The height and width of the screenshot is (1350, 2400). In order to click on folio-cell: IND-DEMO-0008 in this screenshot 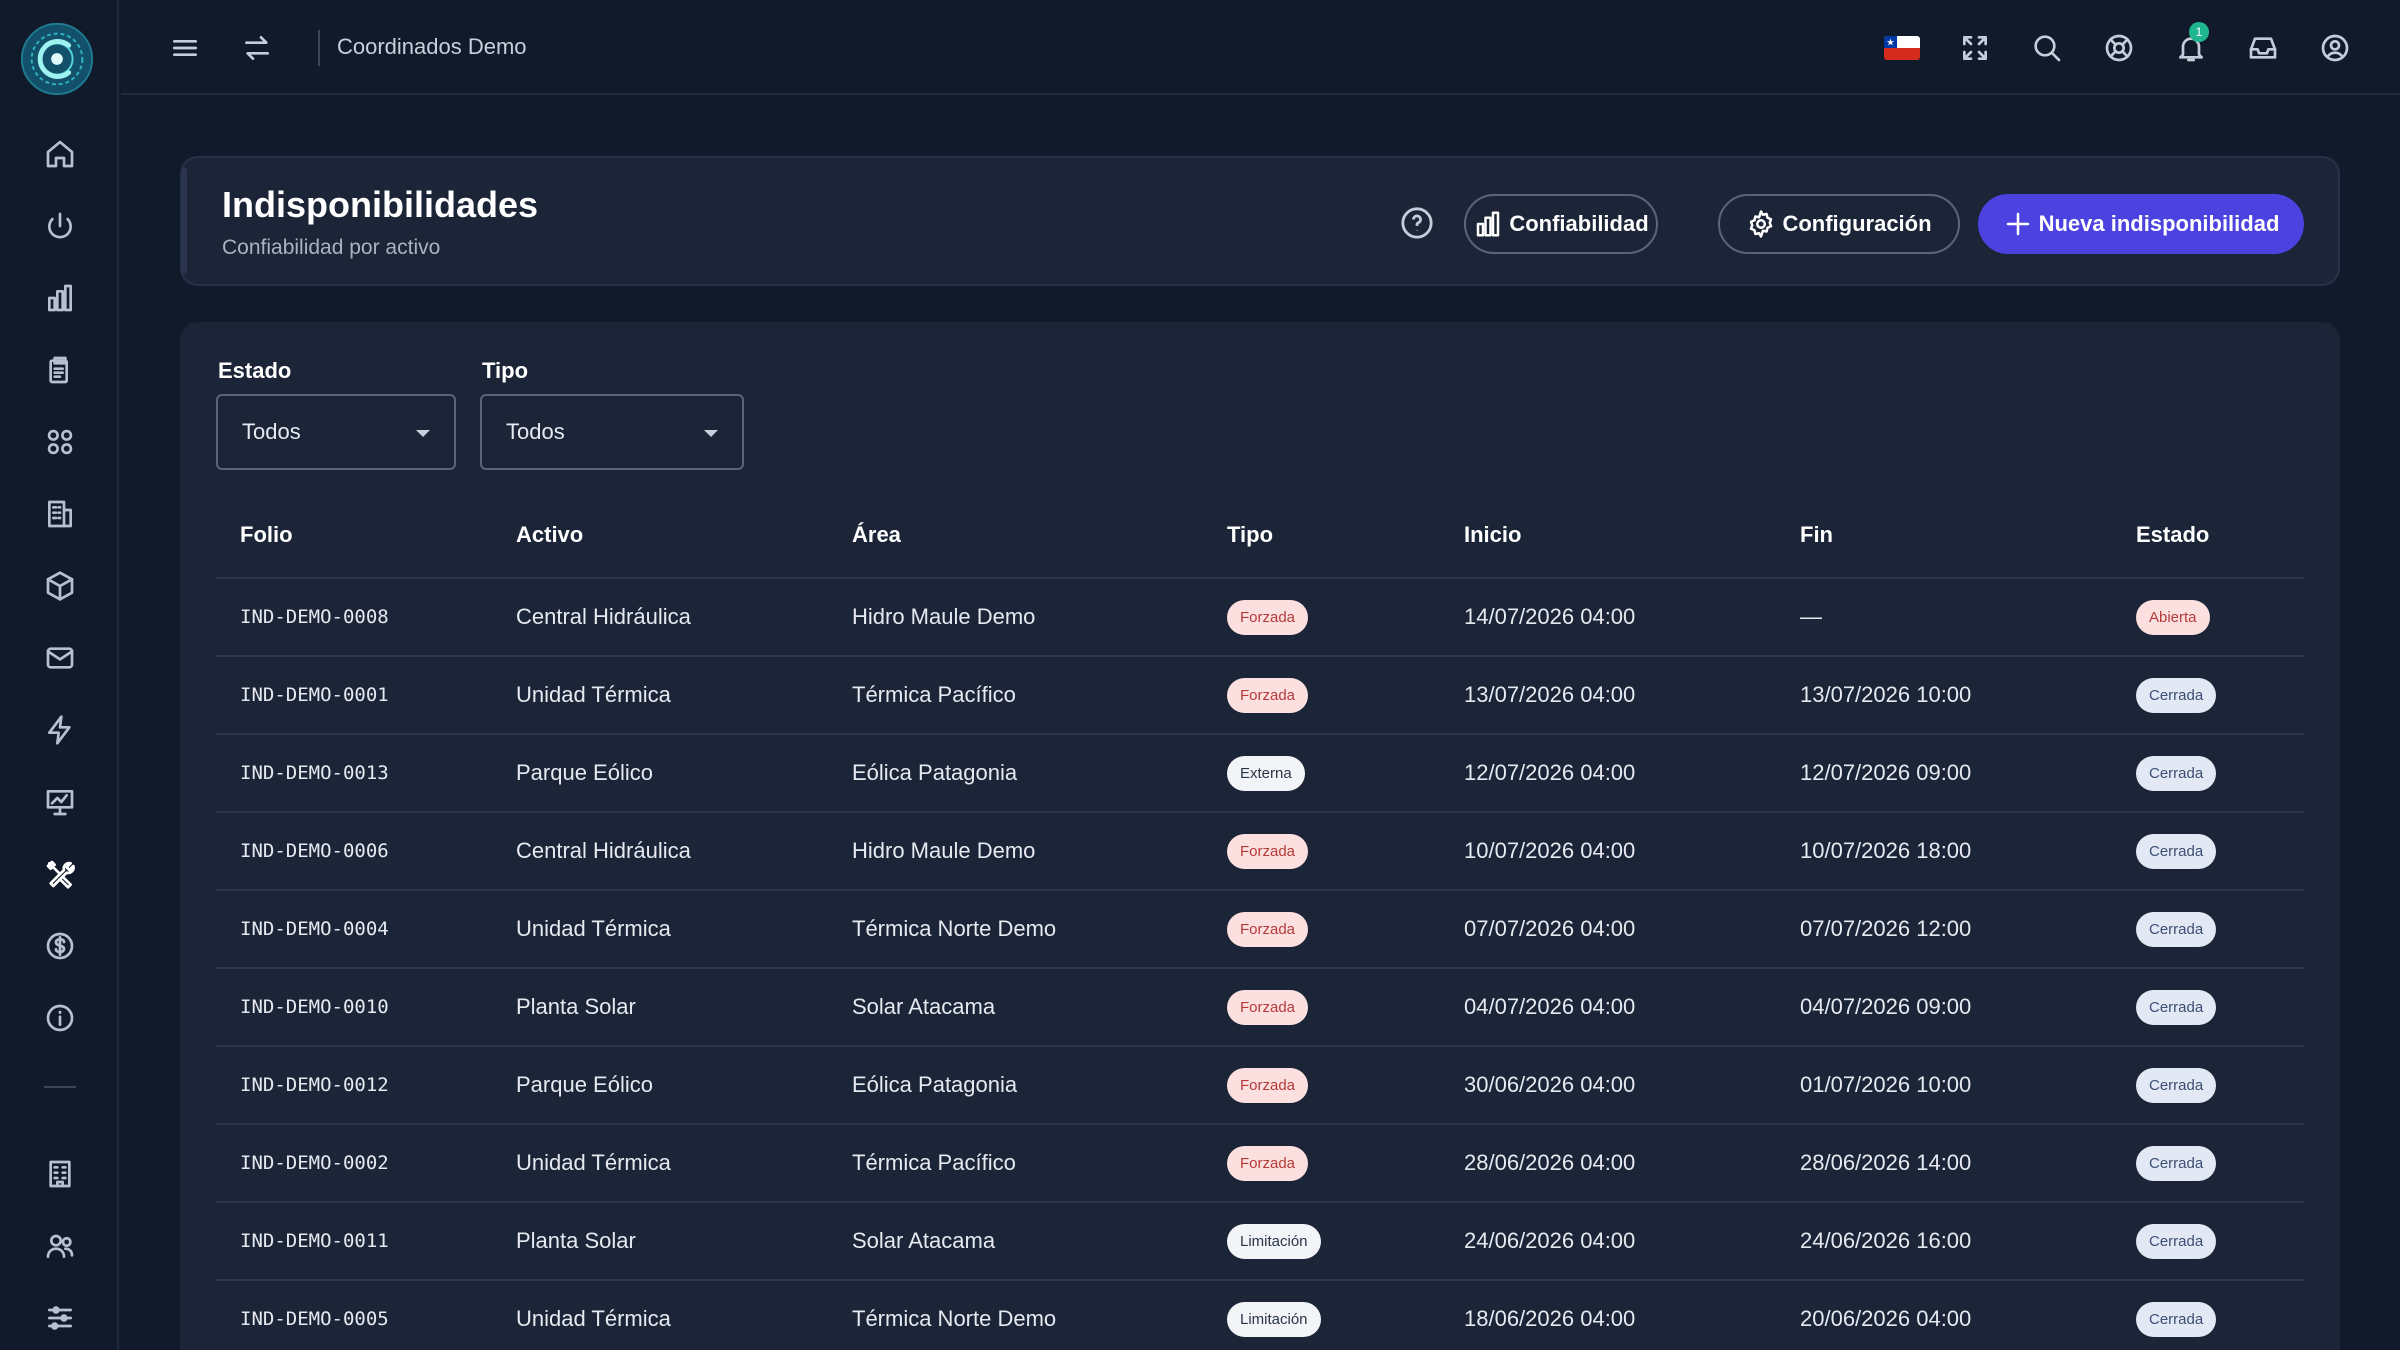, I will do `click(354, 617)`.